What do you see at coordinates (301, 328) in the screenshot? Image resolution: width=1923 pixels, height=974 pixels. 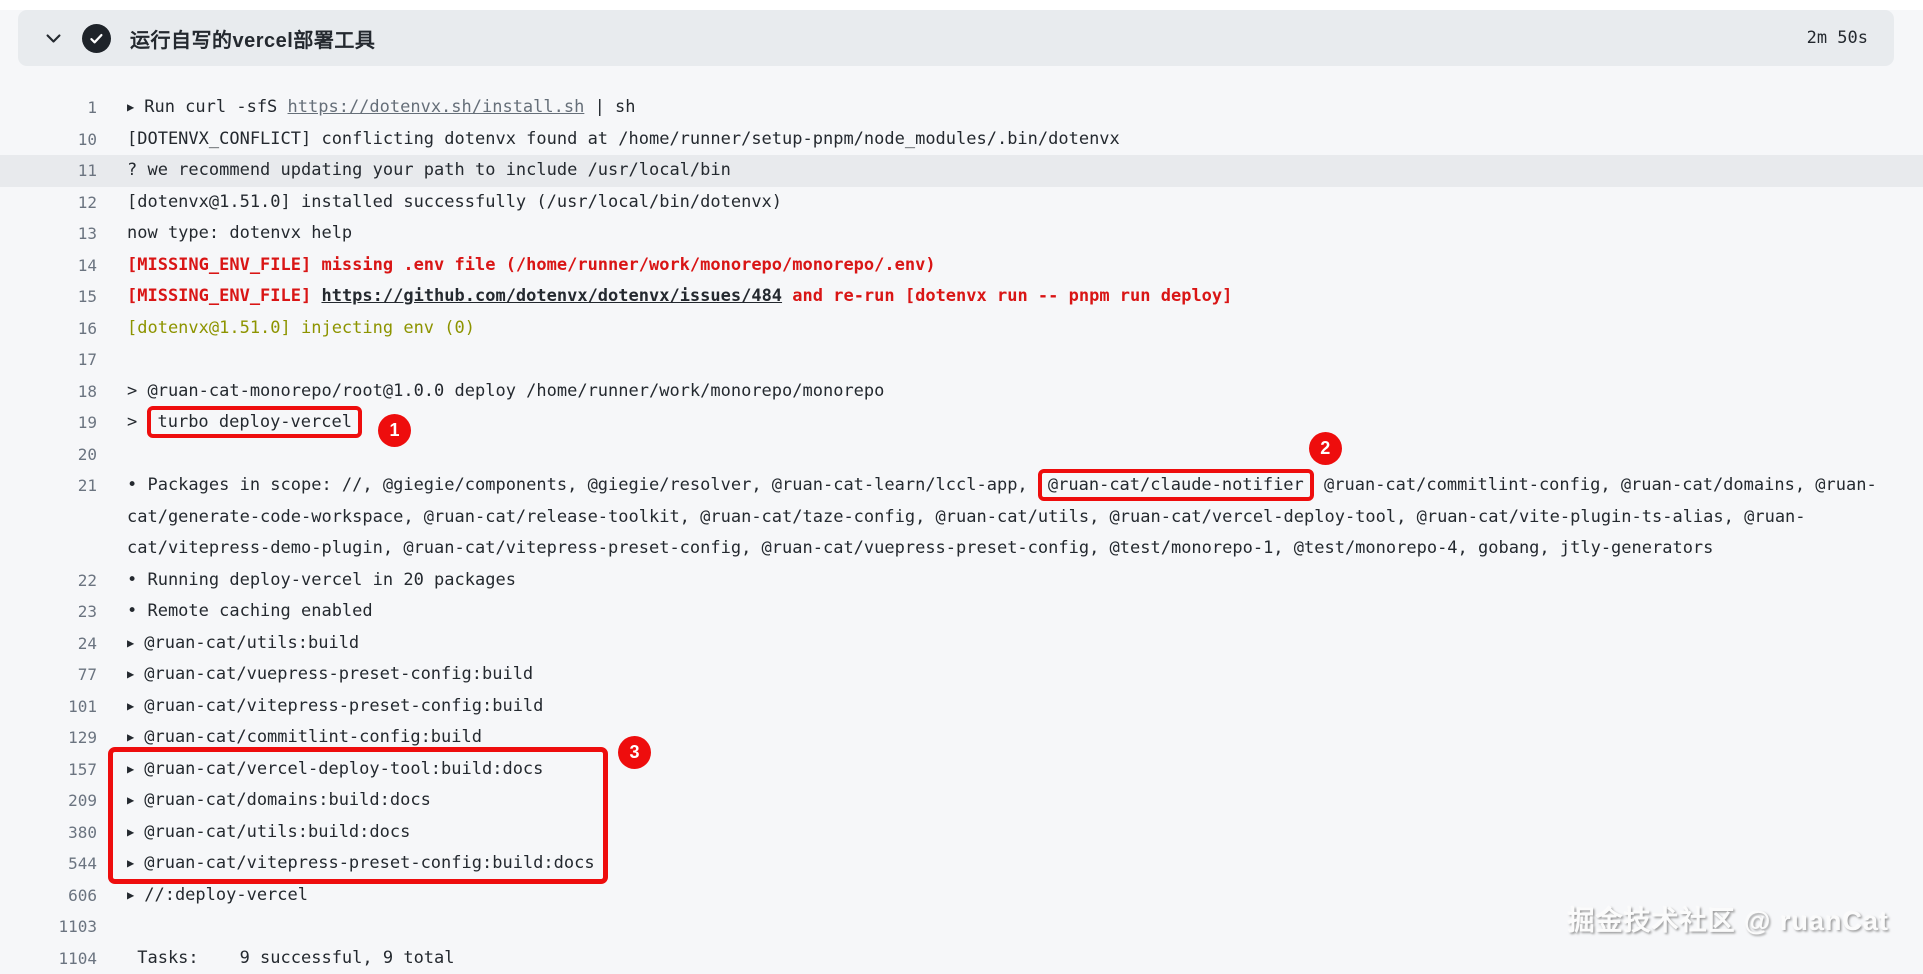 I see `log-text: [dotenvx@1.51.0] injecting env (0)` at bounding box center [301, 328].